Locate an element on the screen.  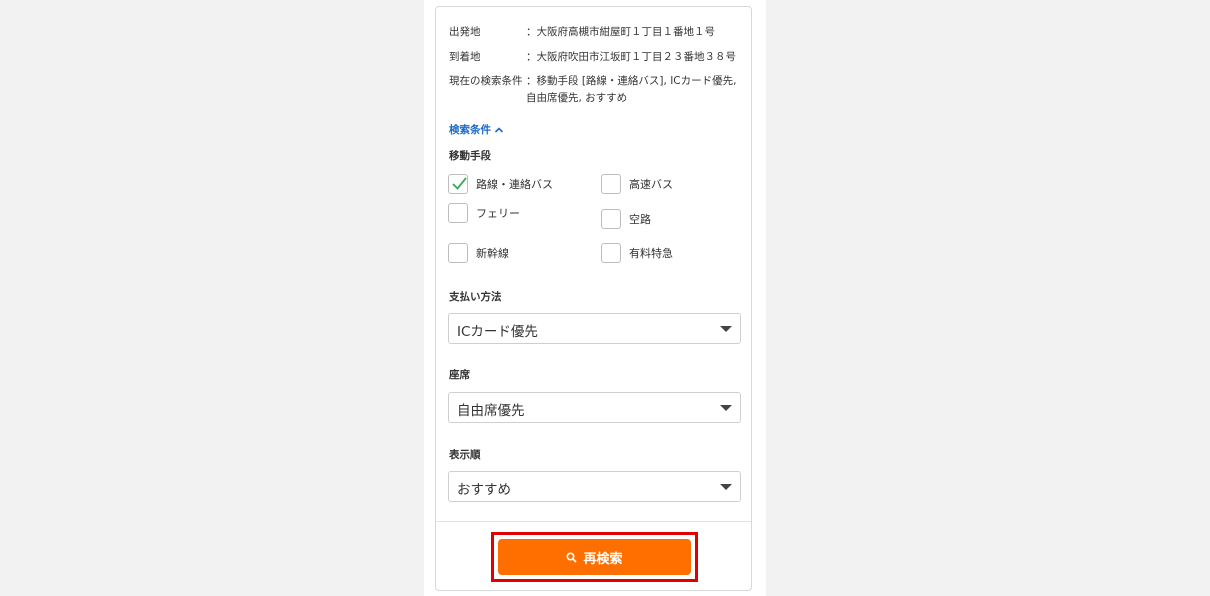
checkbox-label: 新幹線 is located at coordinates (492, 253).